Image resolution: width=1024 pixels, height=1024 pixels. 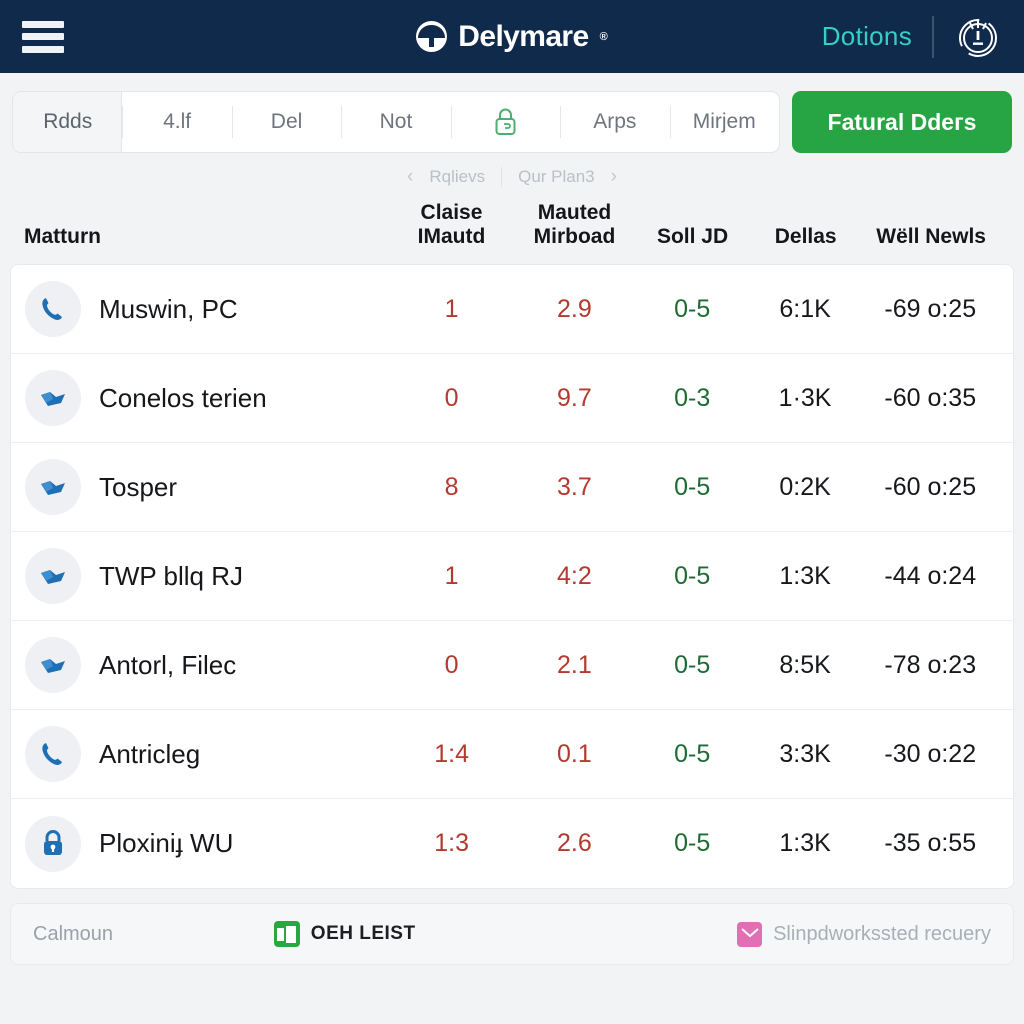 I want to click on row-well-newls: -44 o:24, so click(x=930, y=575).